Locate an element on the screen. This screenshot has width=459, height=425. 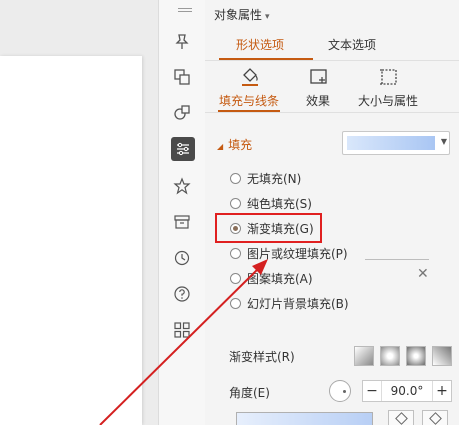
panel-title: 对象属性 ▾ is located at coordinates (242, 14).